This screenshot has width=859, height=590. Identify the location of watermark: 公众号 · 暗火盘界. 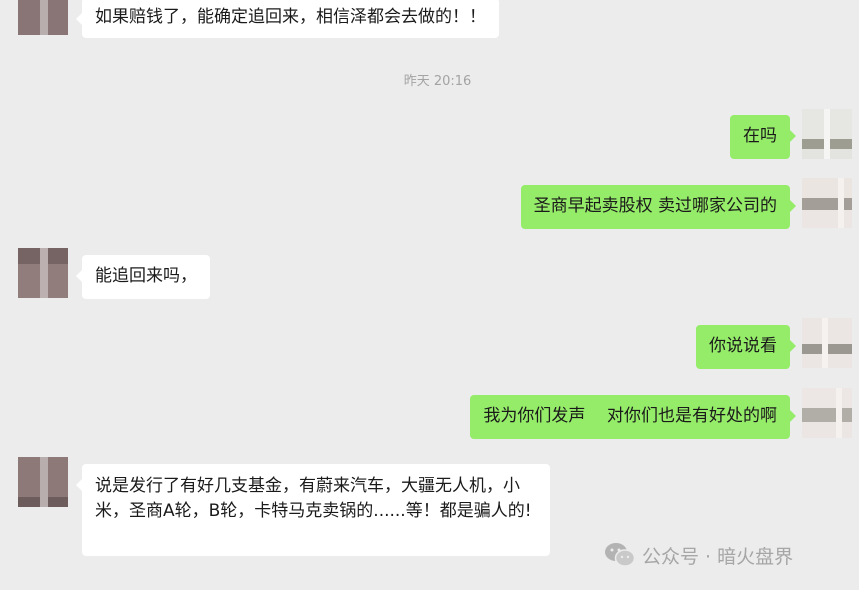
(698, 555).